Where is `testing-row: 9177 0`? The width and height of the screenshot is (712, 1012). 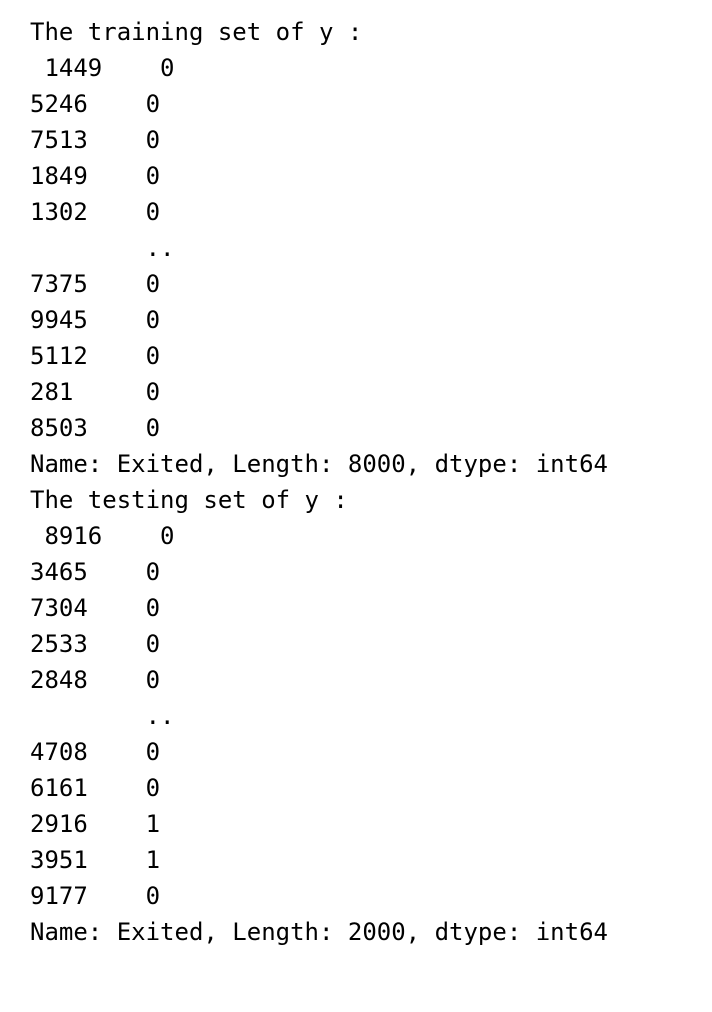
testing-row: 9177 0 is located at coordinates (95, 896).